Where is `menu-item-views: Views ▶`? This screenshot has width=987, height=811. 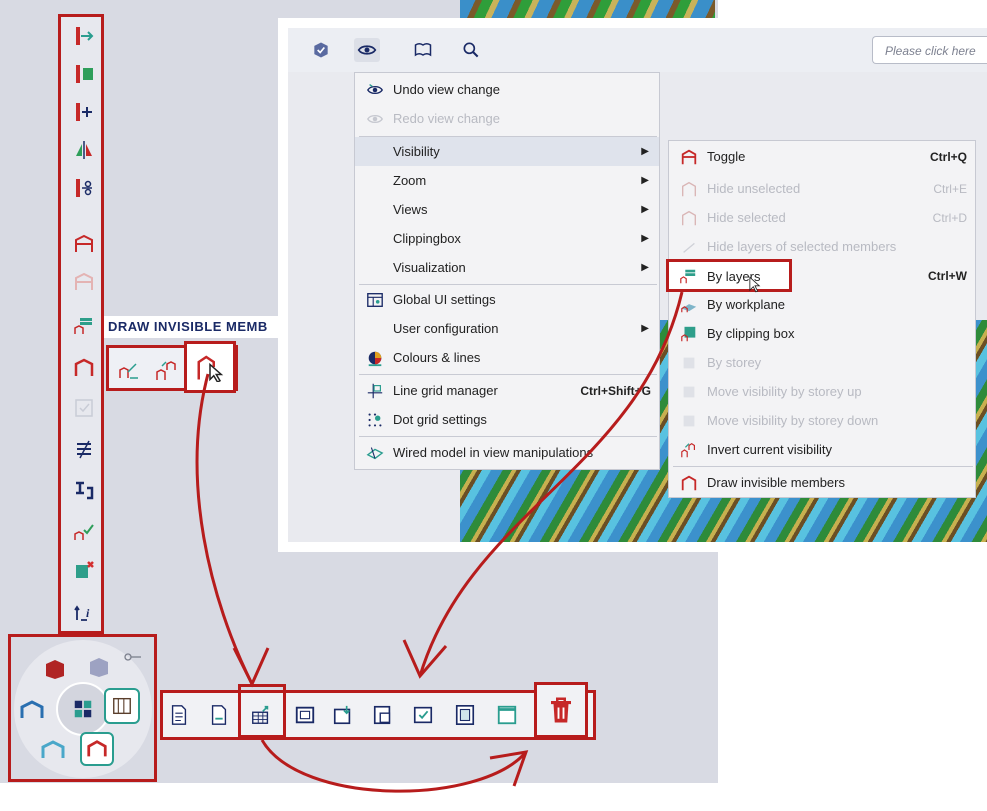 menu-item-views: Views ▶ is located at coordinates (507, 209).